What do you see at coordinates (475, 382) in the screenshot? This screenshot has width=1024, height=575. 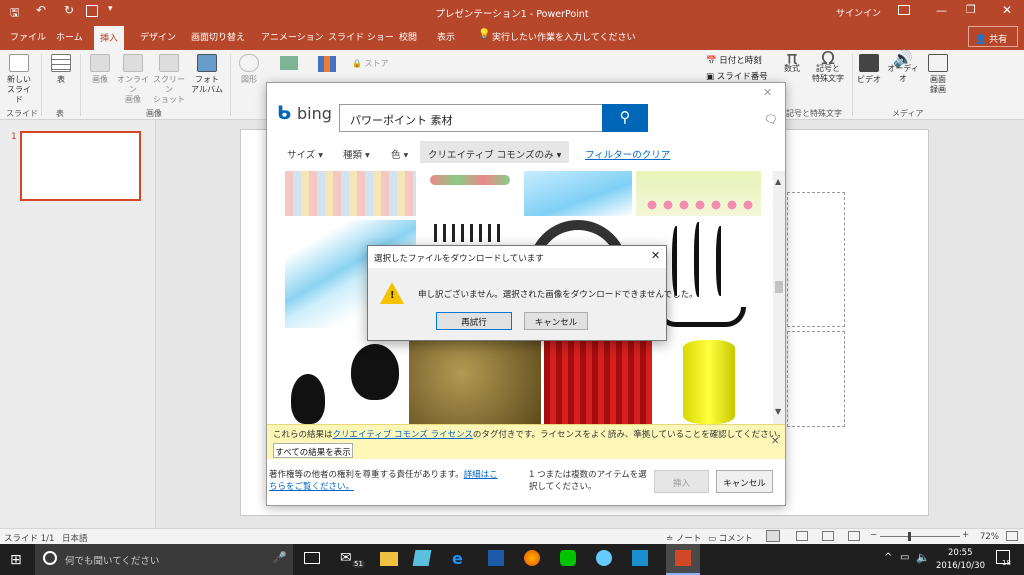 I see `image-result-gold-texture` at bounding box center [475, 382].